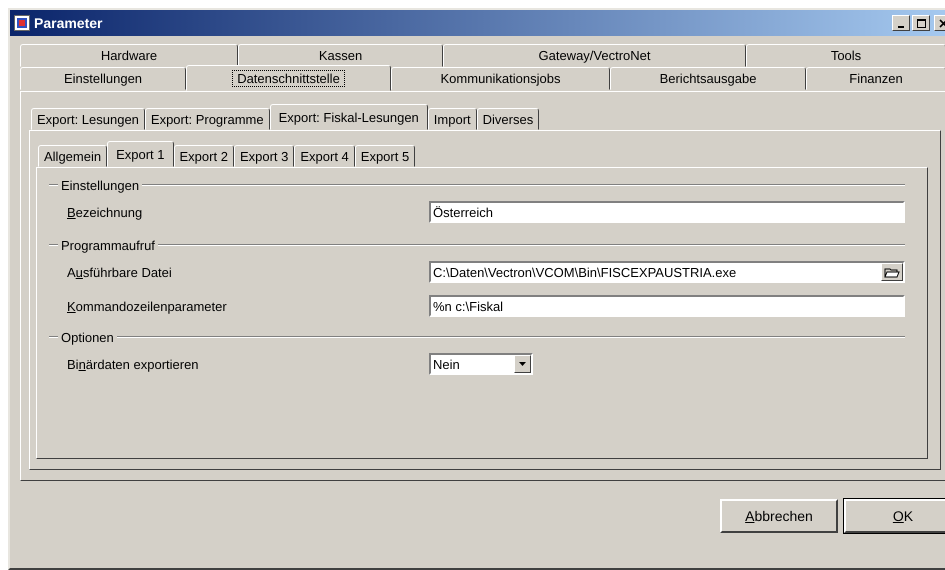  I want to click on group-title: Programmaufruf, so click(108, 245).